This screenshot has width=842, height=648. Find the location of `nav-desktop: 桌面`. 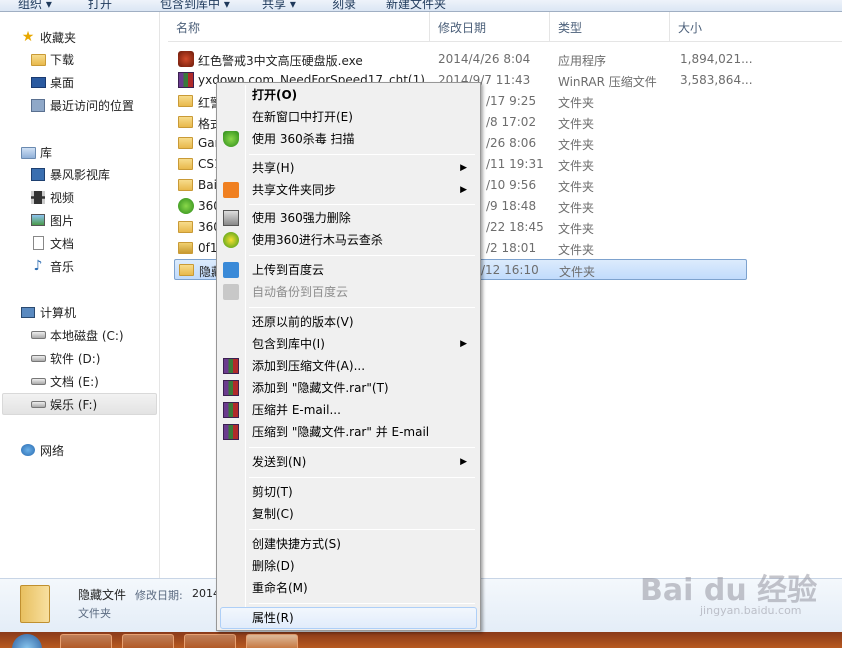

nav-desktop: 桌面 is located at coordinates (52, 82).